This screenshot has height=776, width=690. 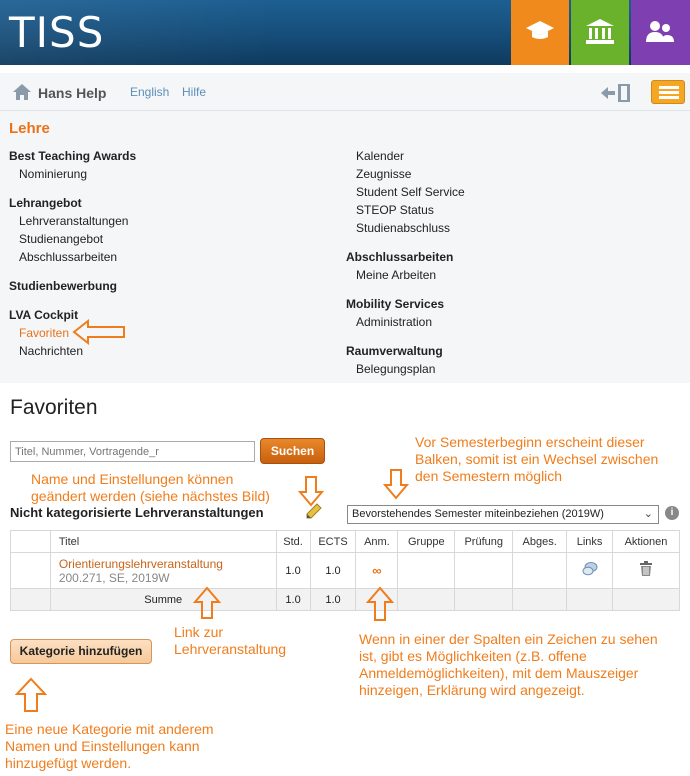 I want to click on column-header, so click(x=30, y=541).